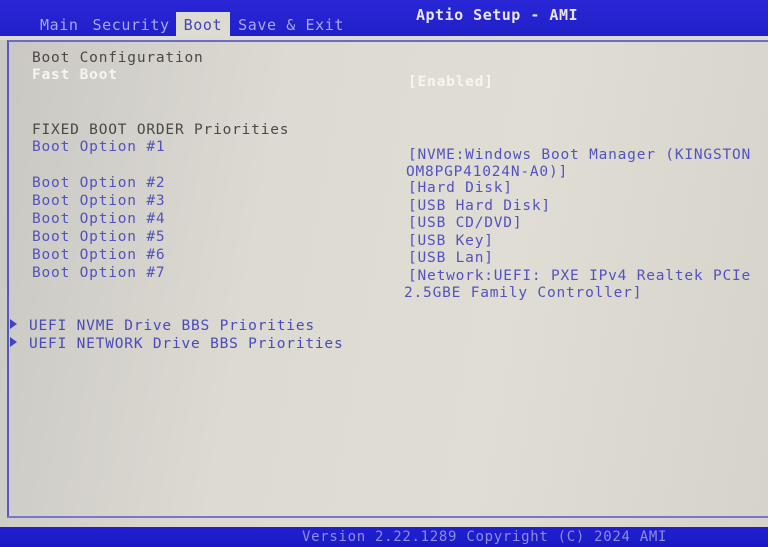  What do you see at coordinates (130, 25) in the screenshot?
I see `tab-security: Security` at bounding box center [130, 25].